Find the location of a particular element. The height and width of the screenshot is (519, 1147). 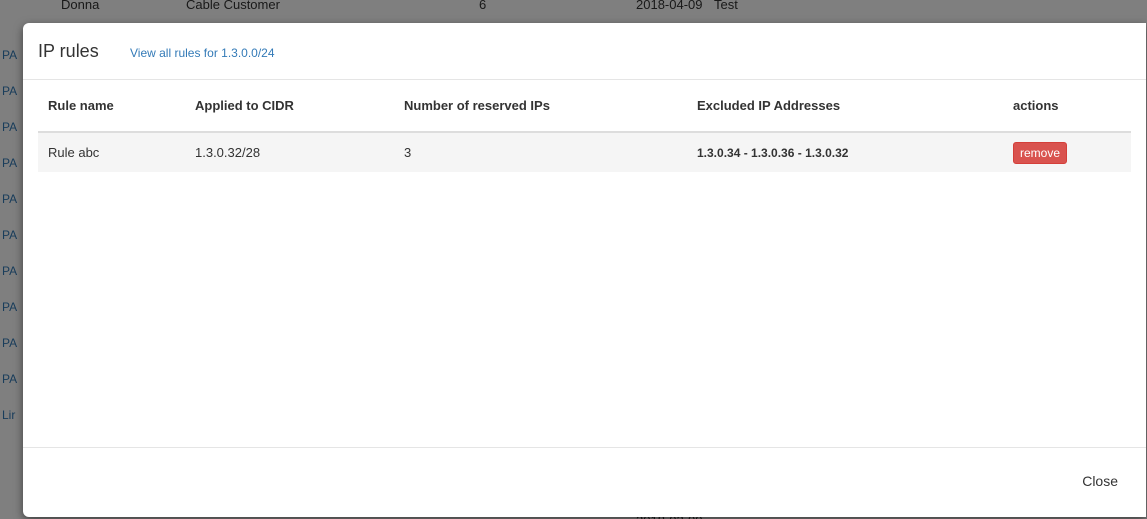

modal-header: IP rules View all rules for 1.3.0.0/24 is located at coordinates (584, 51).